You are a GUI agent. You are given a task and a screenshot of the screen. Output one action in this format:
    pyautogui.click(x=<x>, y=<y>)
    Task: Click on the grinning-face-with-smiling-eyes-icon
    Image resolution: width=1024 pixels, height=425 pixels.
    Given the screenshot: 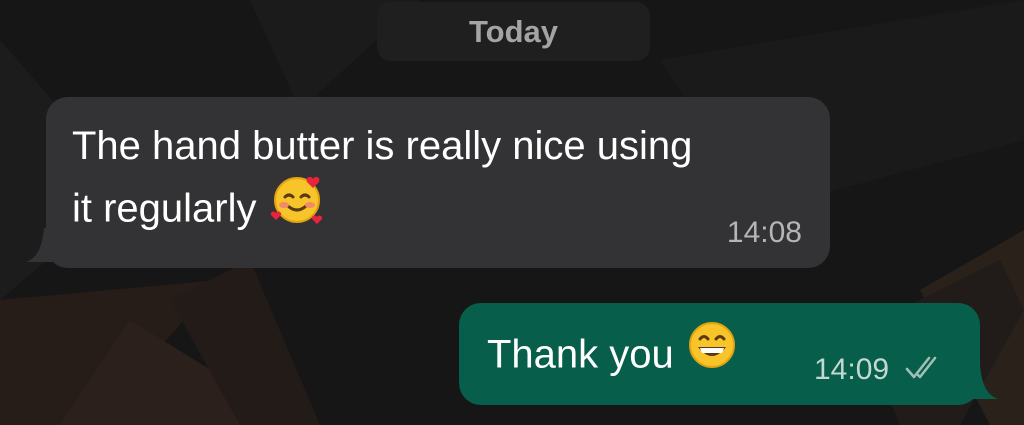 What is the action you would take?
    pyautogui.click(x=712, y=353)
    